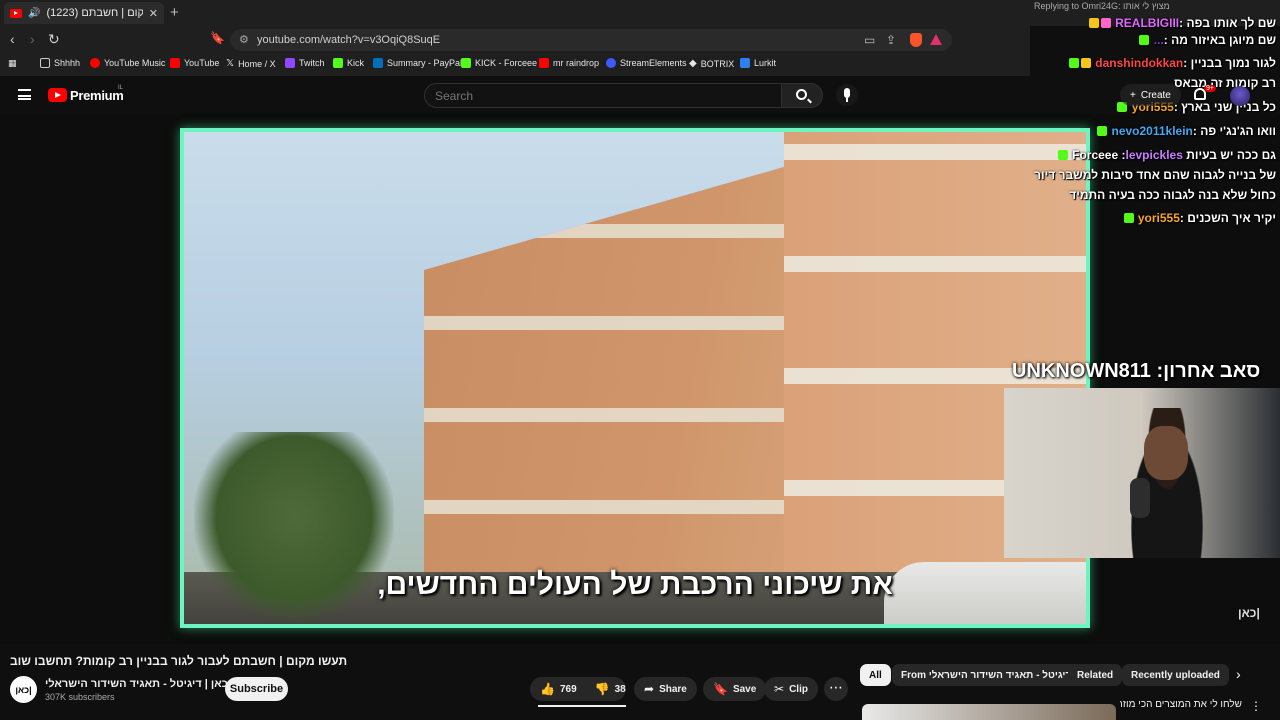  What do you see at coordinates (1142, 473) in the screenshot?
I see `facecam` at bounding box center [1142, 473].